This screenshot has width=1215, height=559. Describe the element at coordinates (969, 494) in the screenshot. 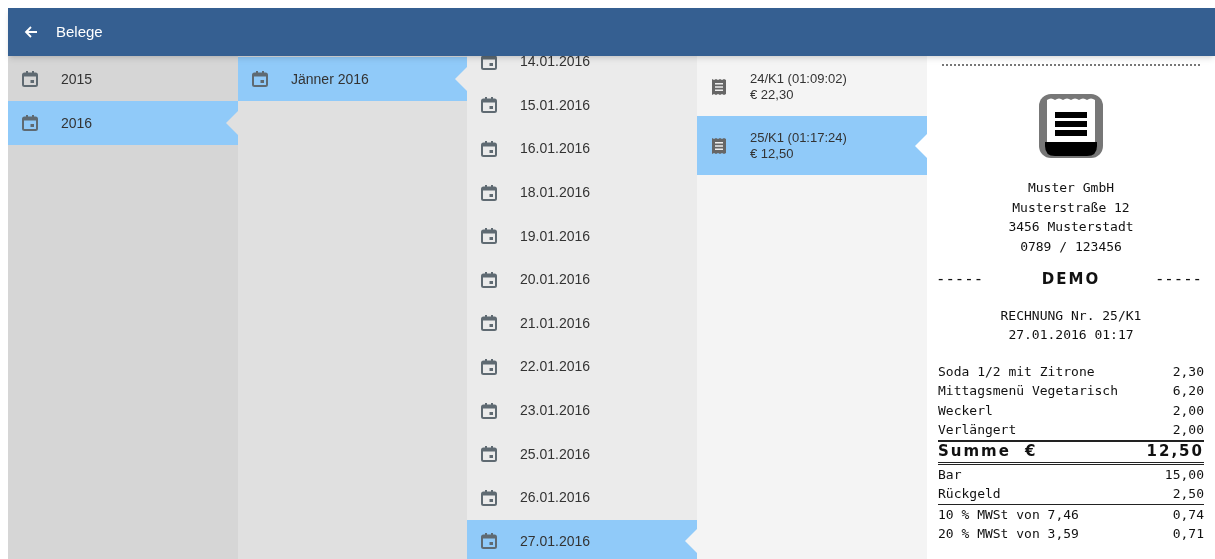

I see `payment-name: Rückgeld` at that location.